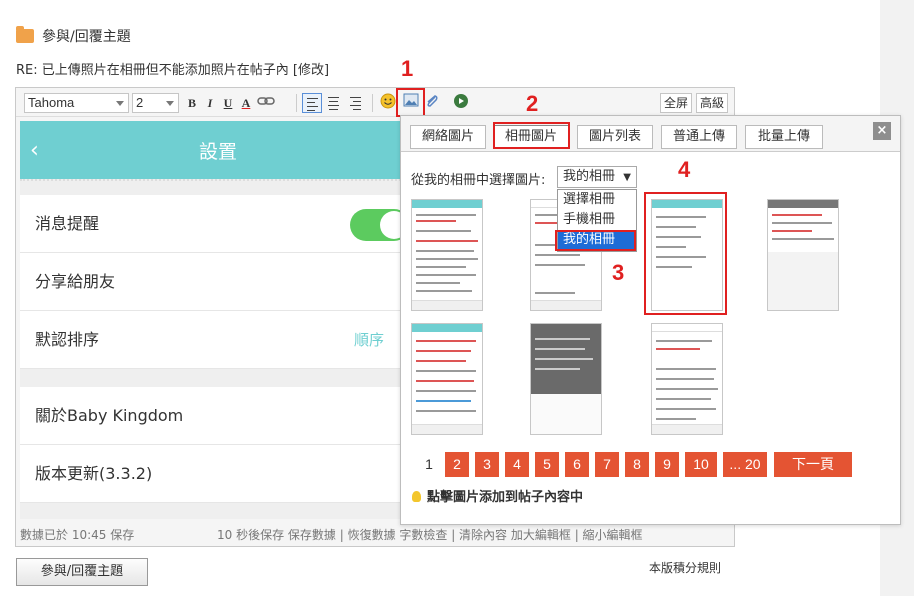 This screenshot has height=596, width=914. Describe the element at coordinates (607, 464) in the screenshot. I see `page-link: 7` at that location.